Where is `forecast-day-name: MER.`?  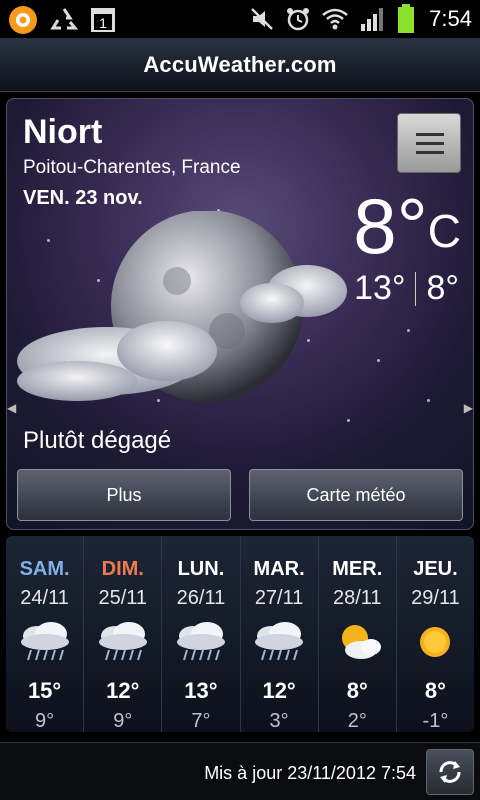
forecast-day-name: MER. is located at coordinates (357, 569).